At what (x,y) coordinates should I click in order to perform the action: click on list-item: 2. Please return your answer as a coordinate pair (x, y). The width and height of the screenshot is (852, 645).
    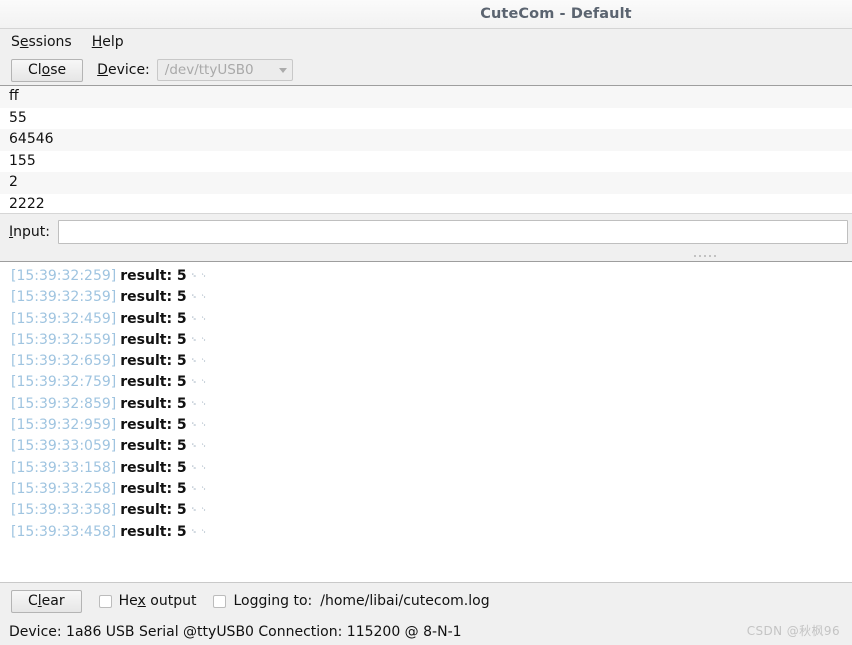
    Looking at the image, I should click on (426, 183).